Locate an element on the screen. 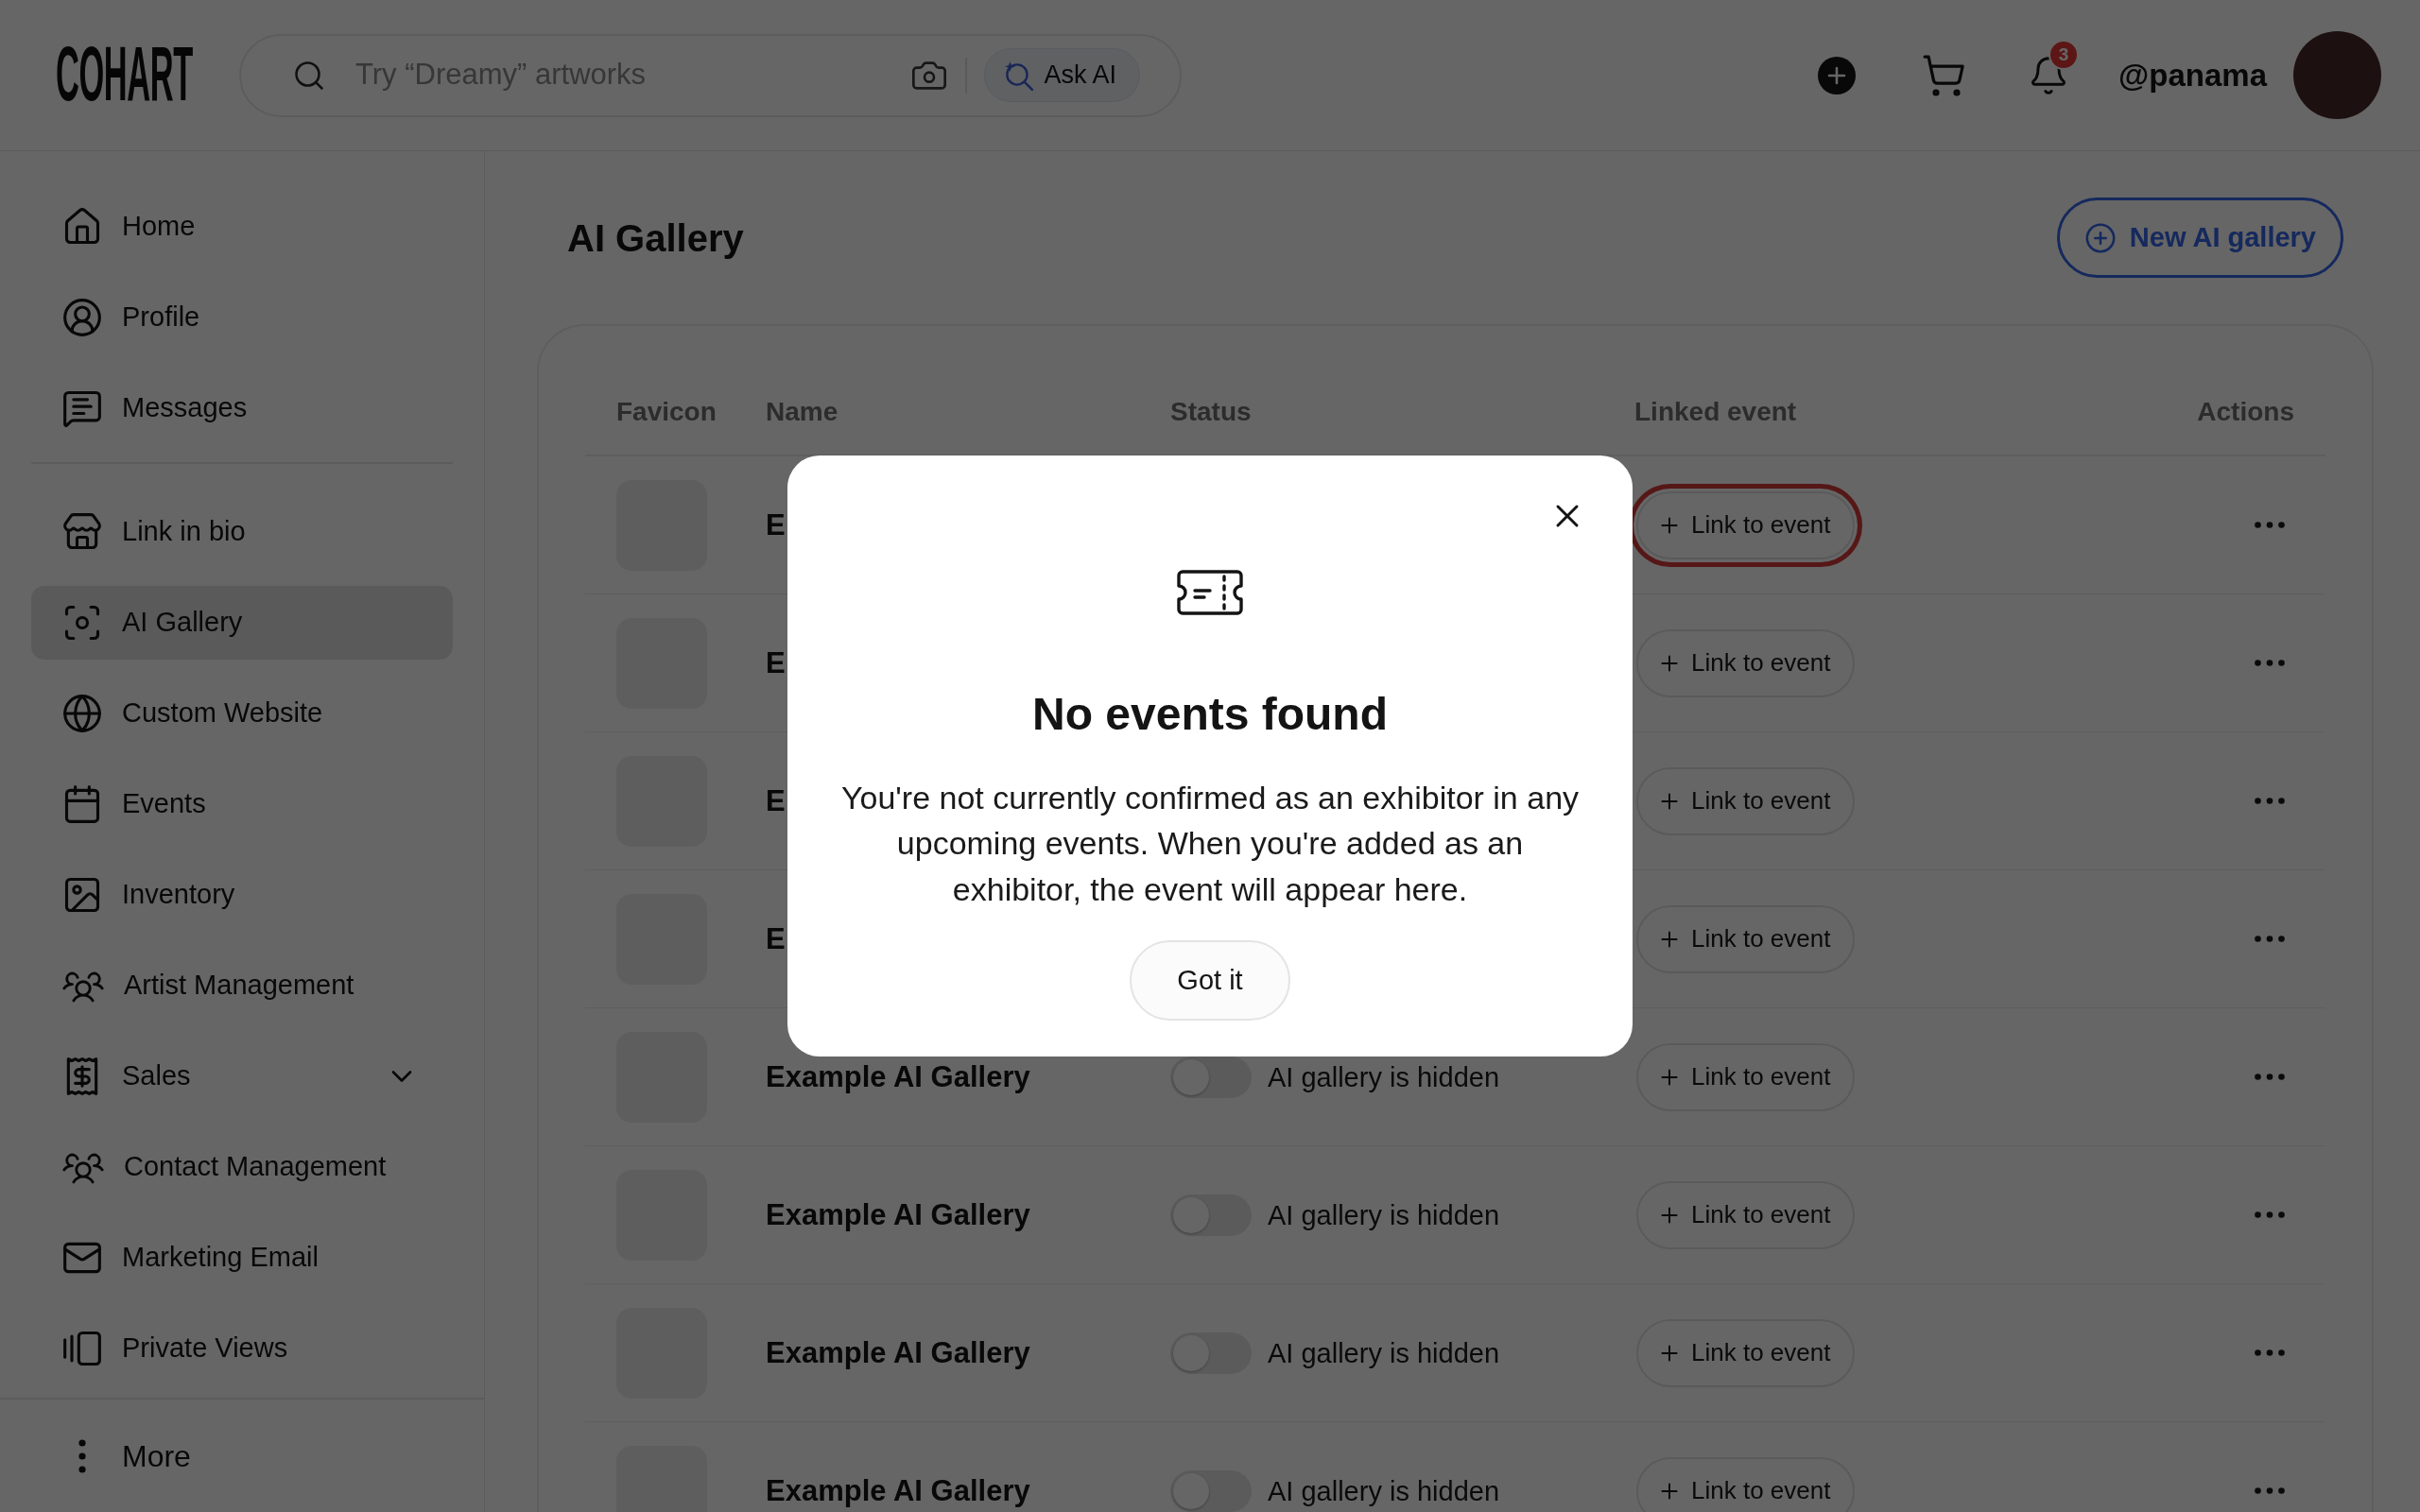 The width and height of the screenshot is (2420, 1512). more-menu-item: More is located at coordinates (242, 1455).